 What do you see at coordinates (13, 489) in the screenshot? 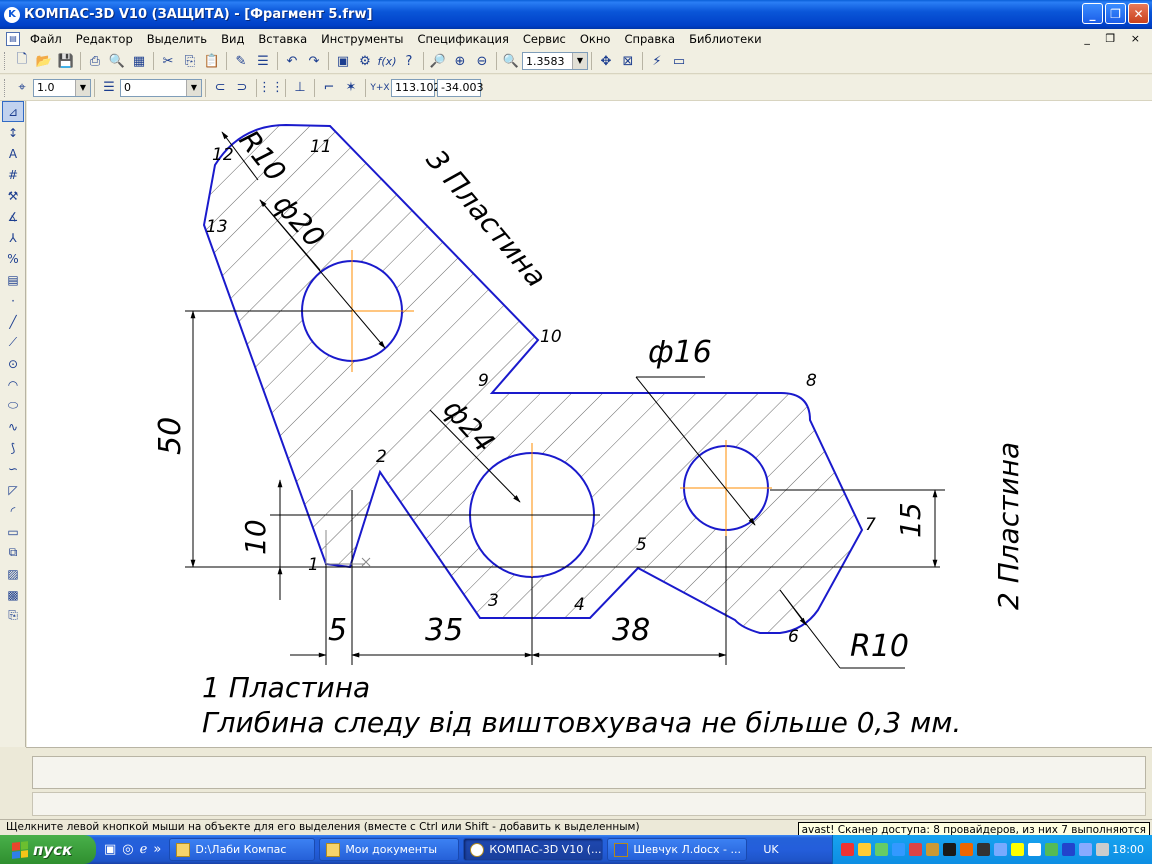
I see `chamfer-icon: ◸` at bounding box center [13, 489].